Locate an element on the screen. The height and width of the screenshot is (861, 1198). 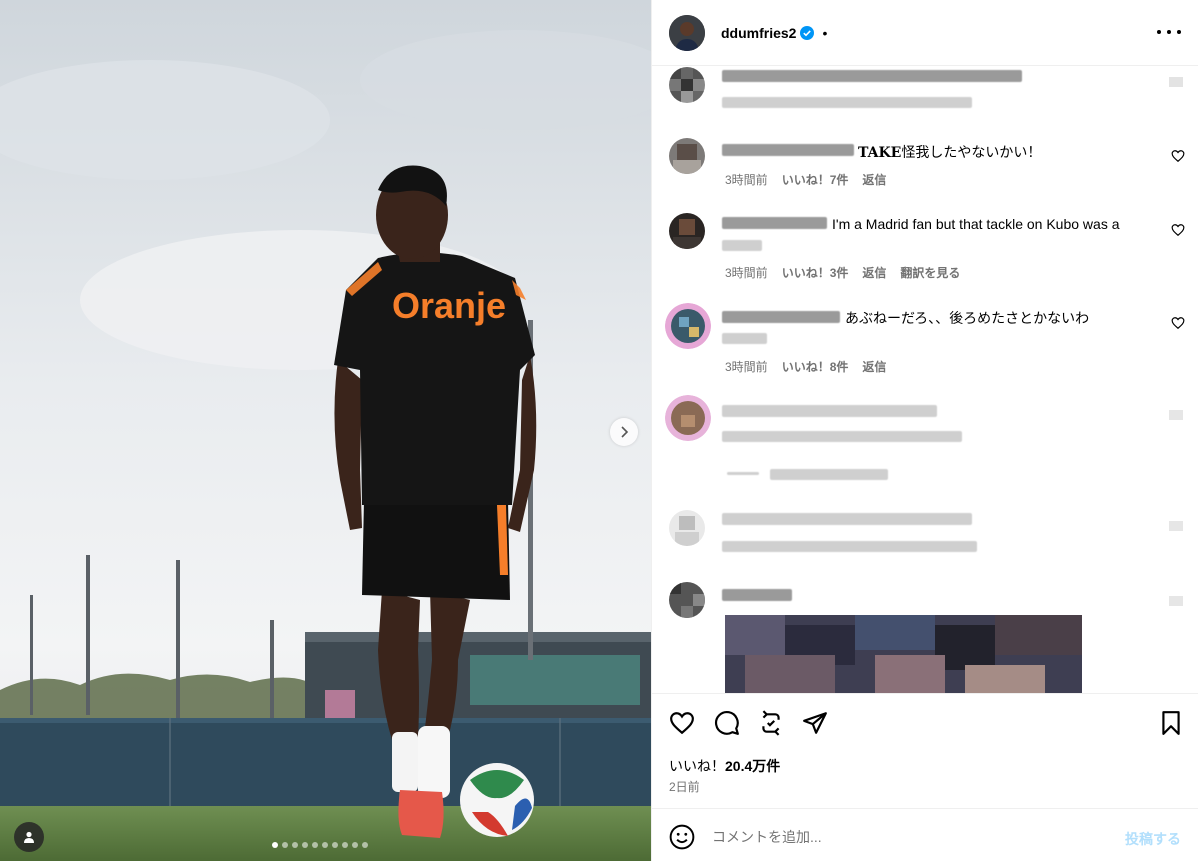
comment-input is located at coordinates (902, 837).